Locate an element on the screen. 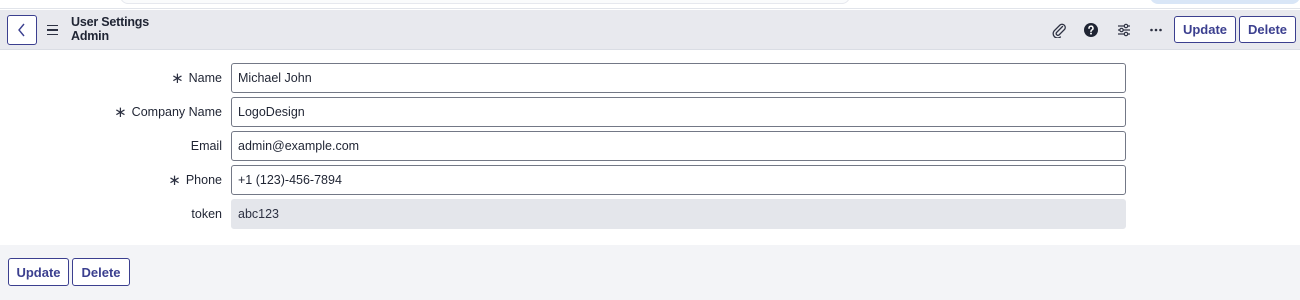 The image size is (1300, 300). company-name-label: ∗ Company Name is located at coordinates (168, 112).